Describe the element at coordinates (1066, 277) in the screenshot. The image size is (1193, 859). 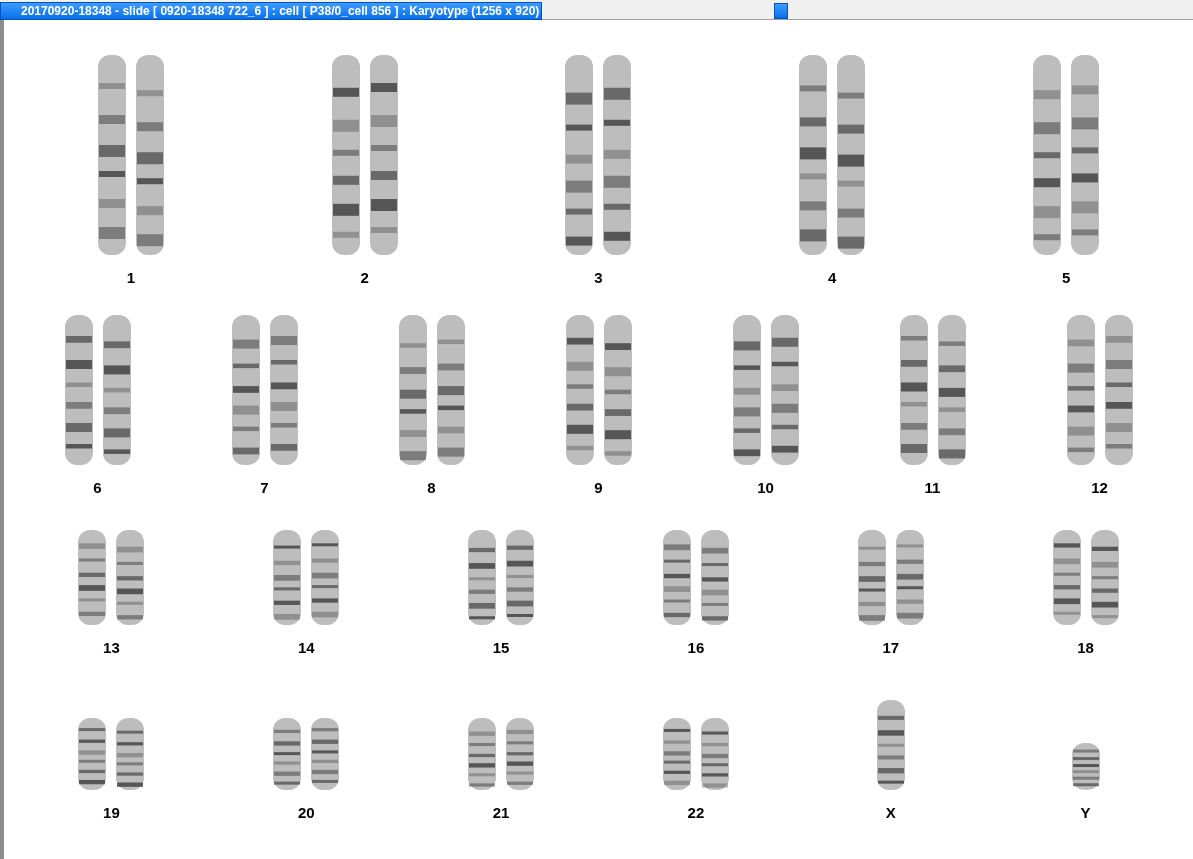
I see `chromosome-label: 5` at that location.